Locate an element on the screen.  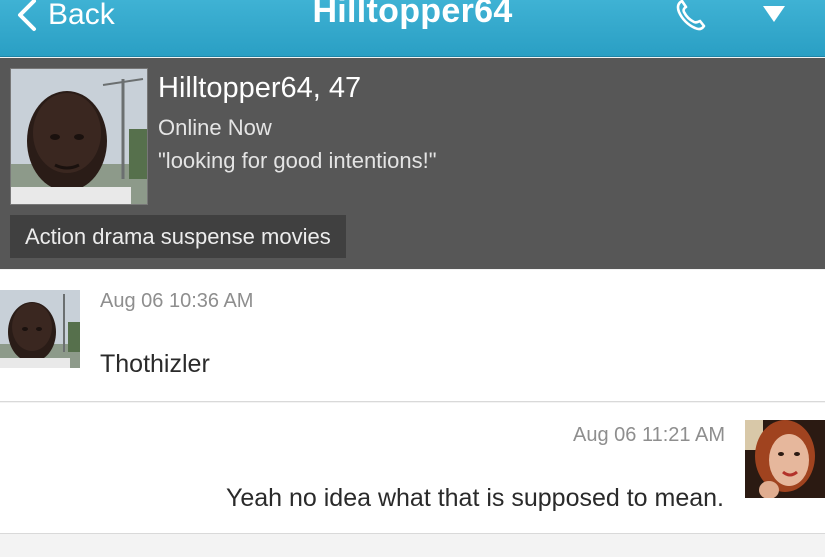
message-timestamp: Aug 06 10:36 AM is located at coordinates (177, 301).